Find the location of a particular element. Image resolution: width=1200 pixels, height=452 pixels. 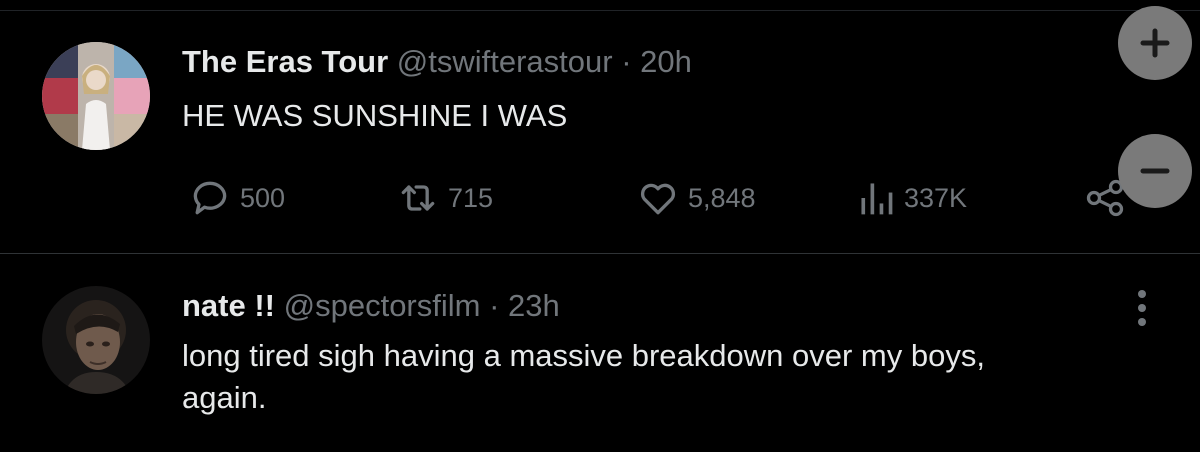

display-name: The Eras Tour is located at coordinates (285, 61).